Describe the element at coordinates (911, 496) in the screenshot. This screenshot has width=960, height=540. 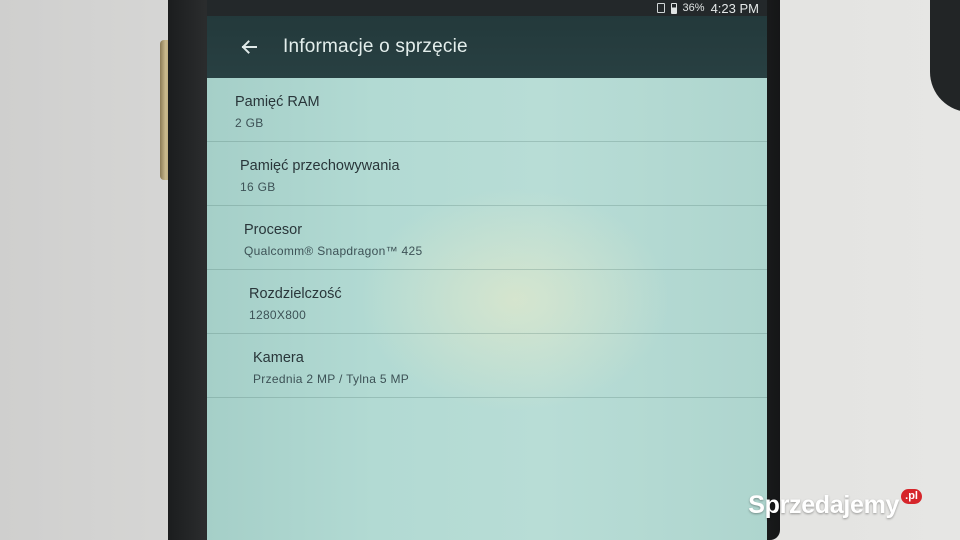
I see `watermark-badge: .pl` at that location.